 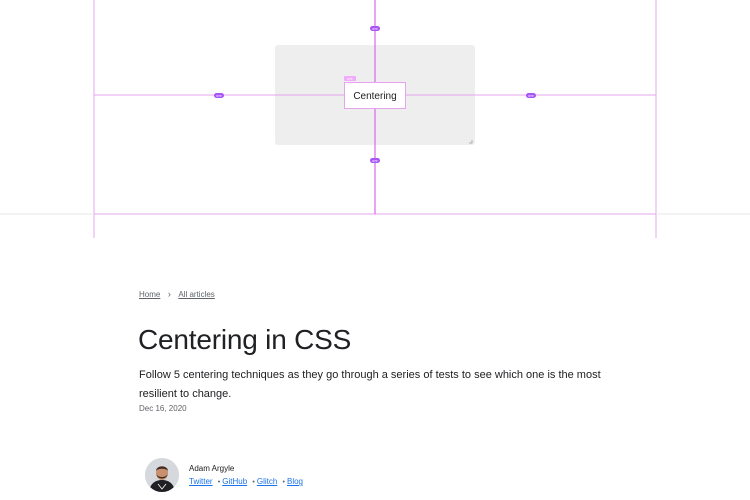 I want to click on centered-item-label: Centering, so click(x=374, y=96).